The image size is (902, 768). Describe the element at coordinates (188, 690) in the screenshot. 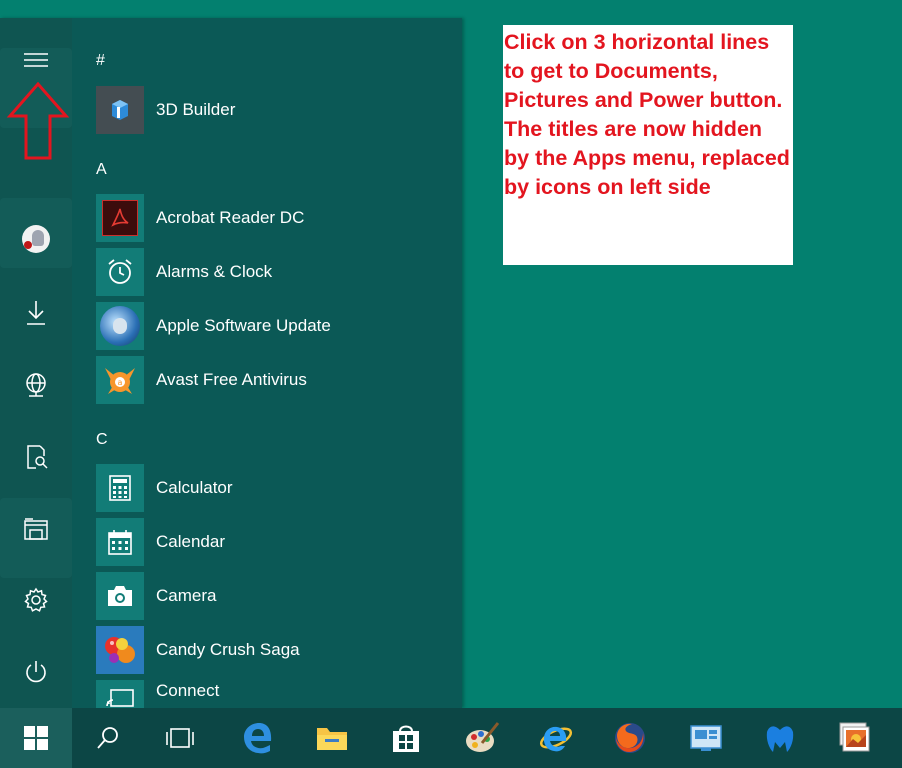

I see `app-label: Connect` at that location.